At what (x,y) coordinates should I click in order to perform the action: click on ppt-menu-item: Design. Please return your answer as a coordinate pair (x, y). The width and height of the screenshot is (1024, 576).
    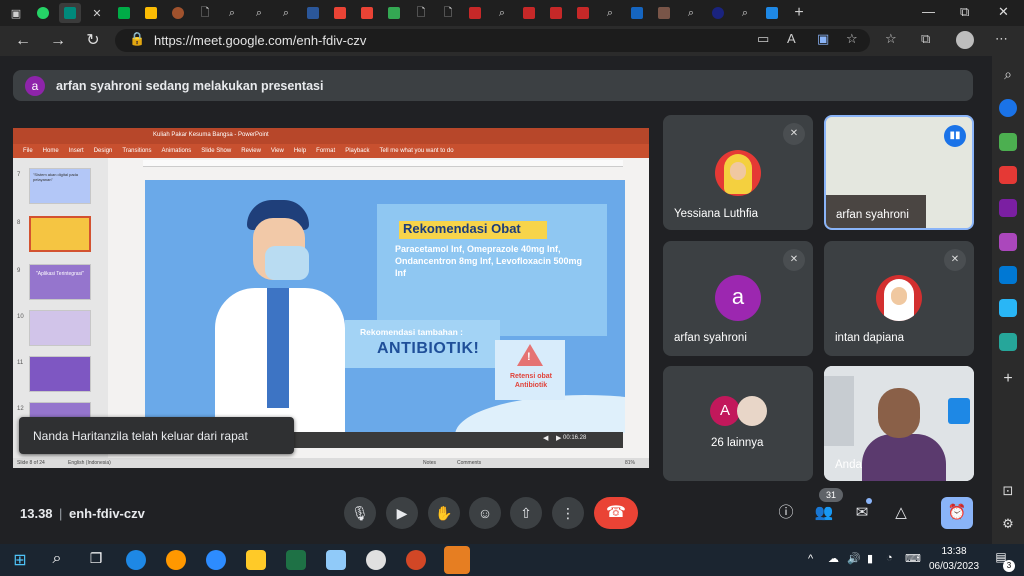
    Looking at the image, I should click on (103, 151).